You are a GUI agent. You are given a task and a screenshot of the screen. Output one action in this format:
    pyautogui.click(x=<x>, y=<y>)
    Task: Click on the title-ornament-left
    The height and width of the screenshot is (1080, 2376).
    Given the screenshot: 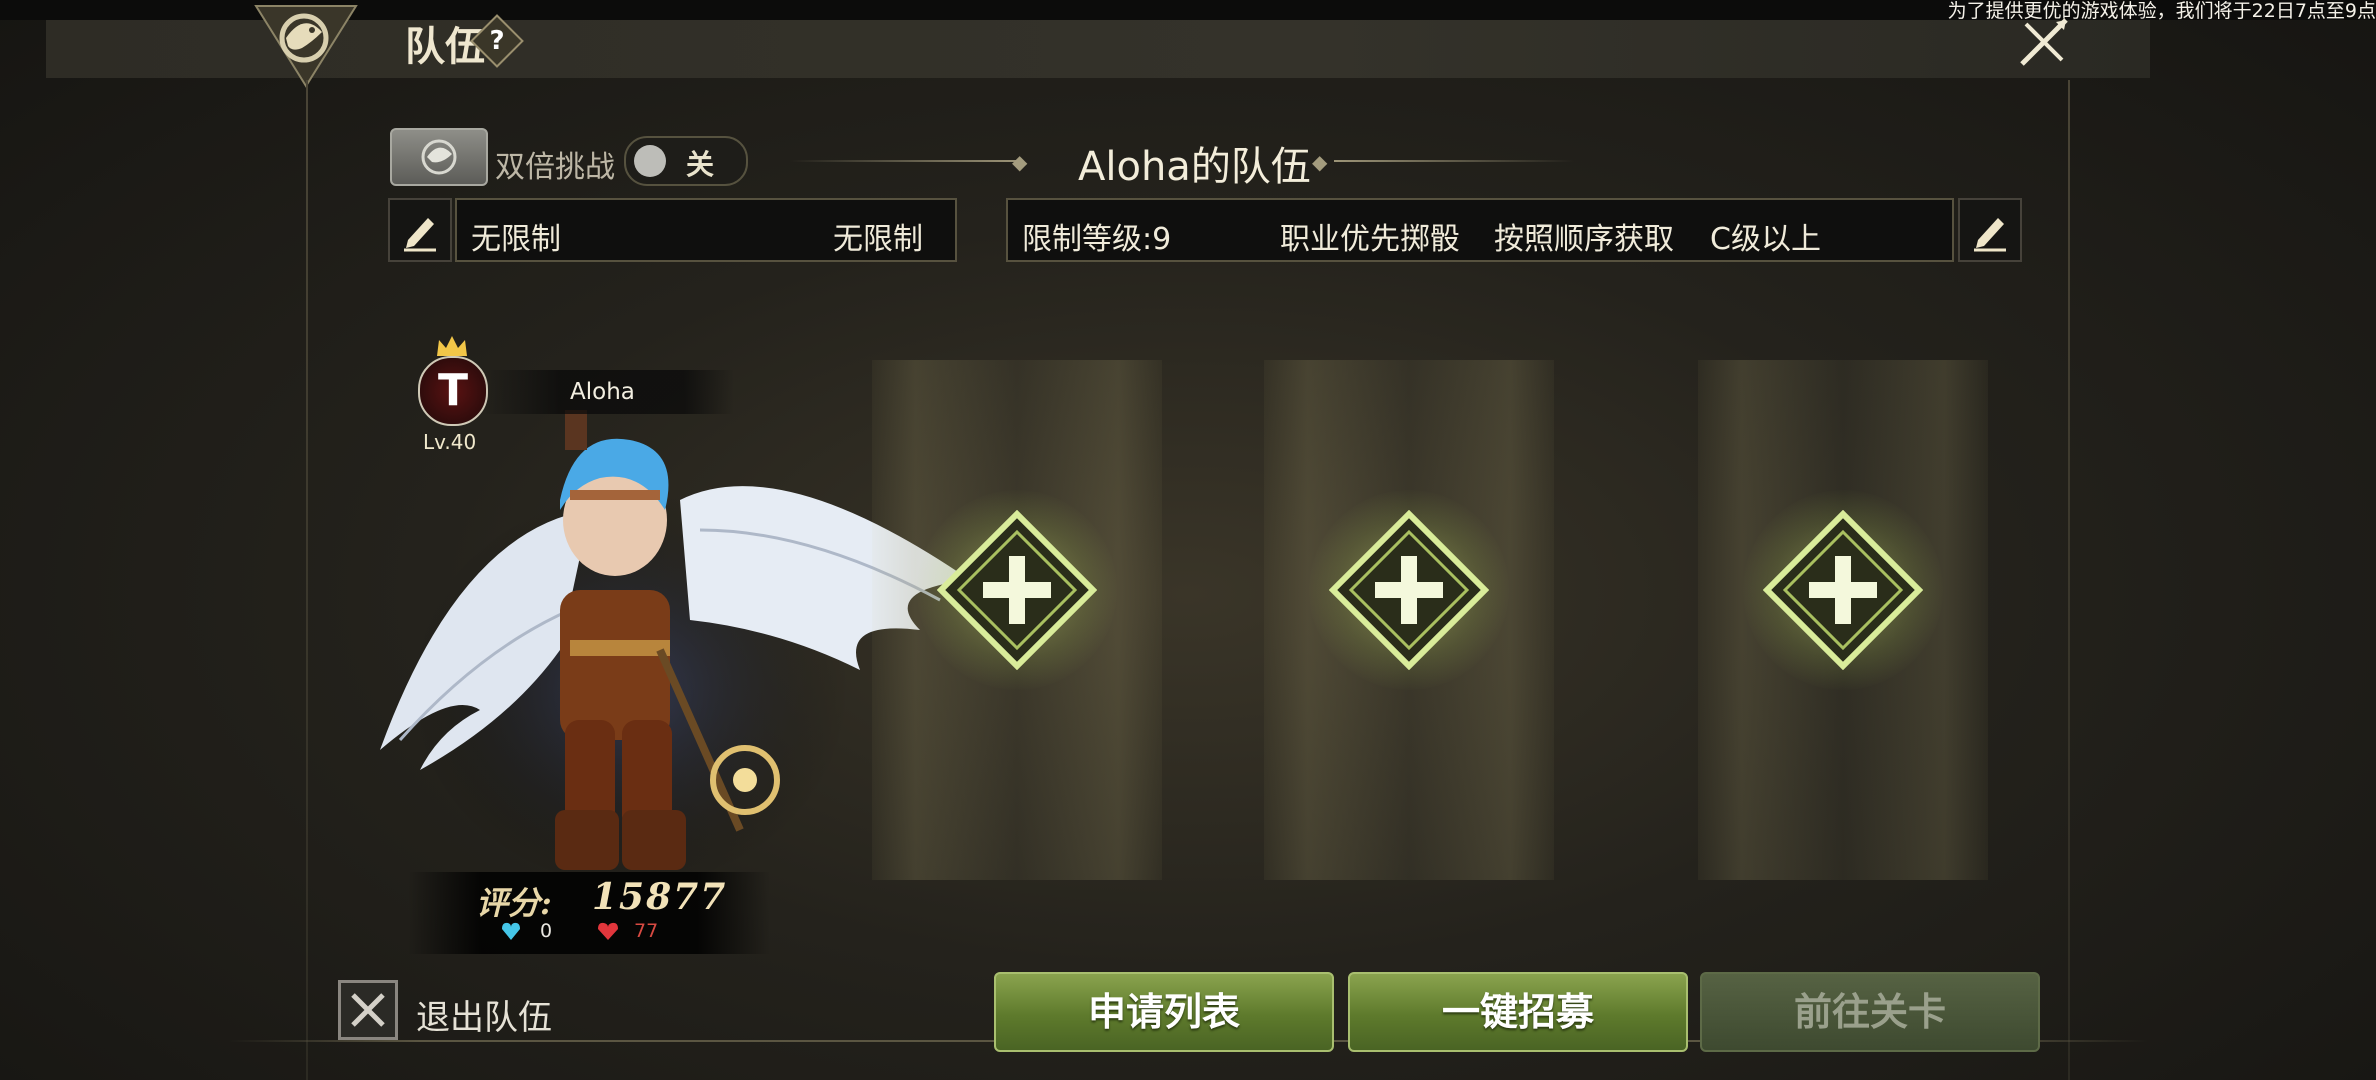 What is the action you would take?
    pyautogui.click(x=905, y=161)
    